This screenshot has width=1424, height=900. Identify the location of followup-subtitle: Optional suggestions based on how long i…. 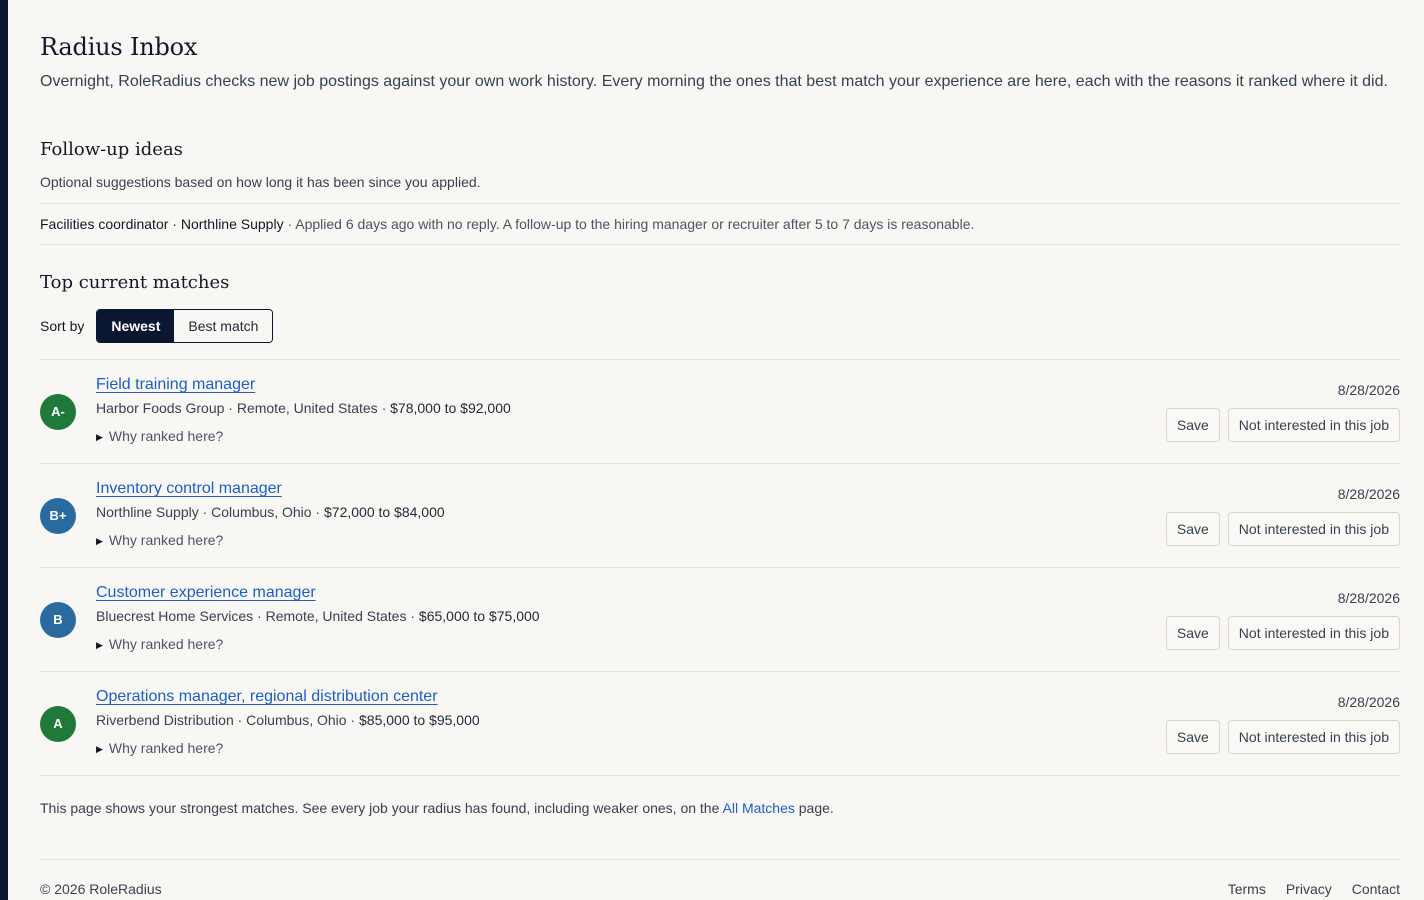
(260, 182).